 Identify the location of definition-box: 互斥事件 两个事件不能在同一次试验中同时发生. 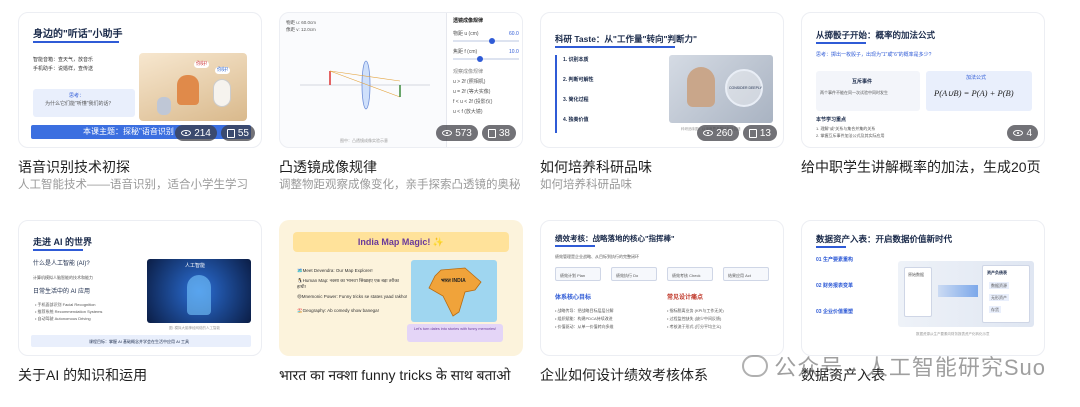
(868, 91).